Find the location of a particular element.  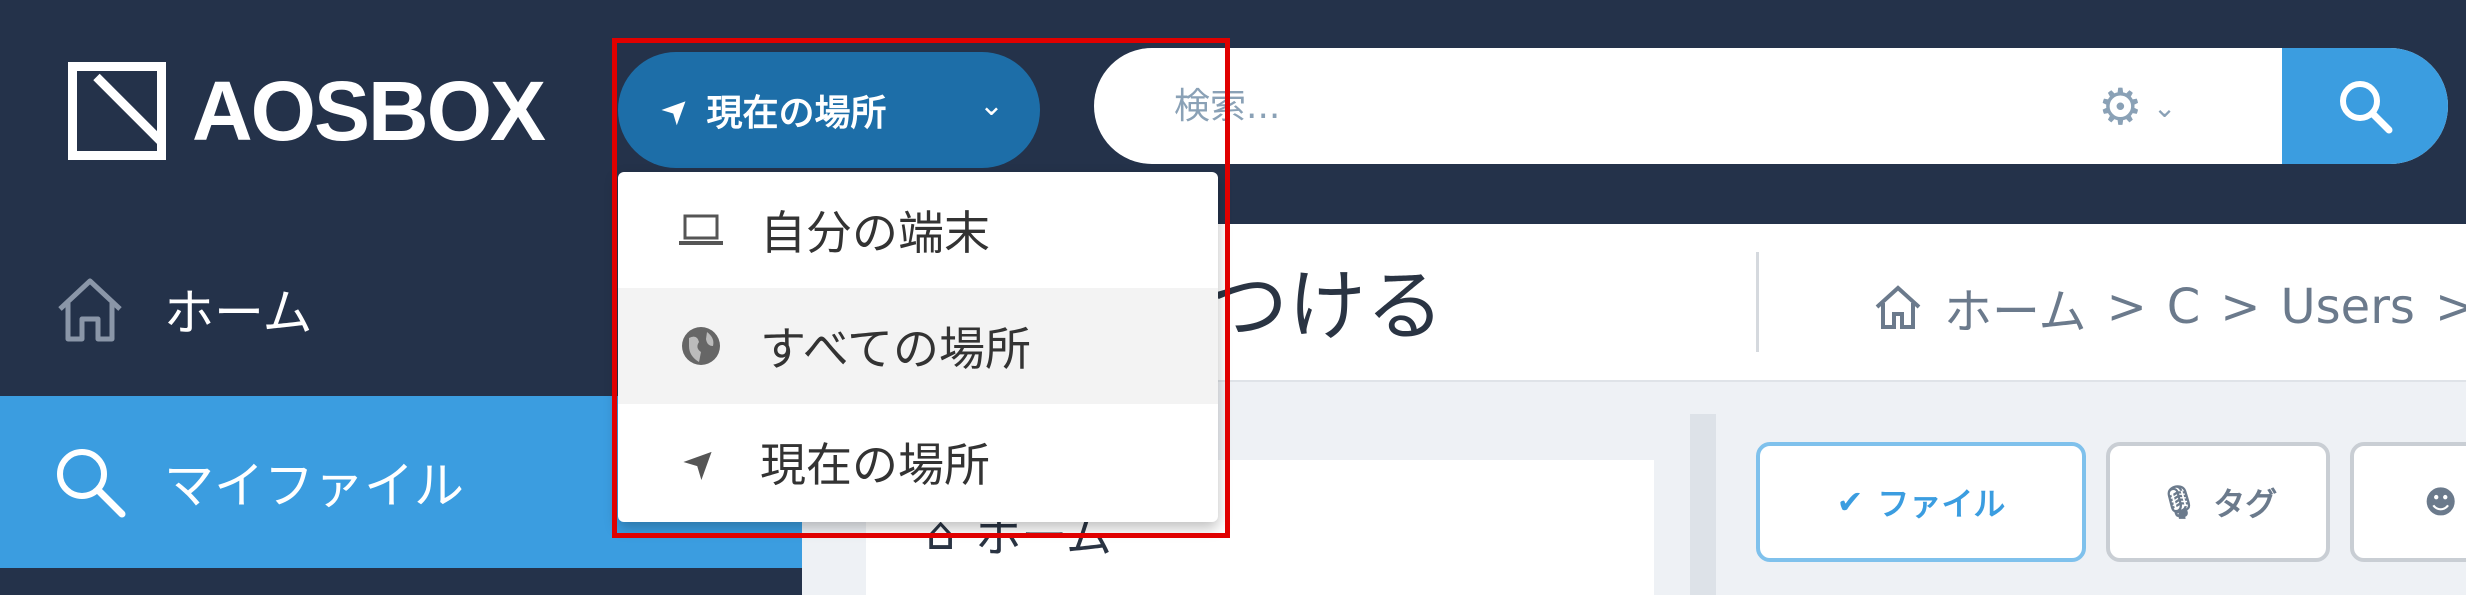

sidebar-item-label: ホーム is located at coordinates (238, 313).